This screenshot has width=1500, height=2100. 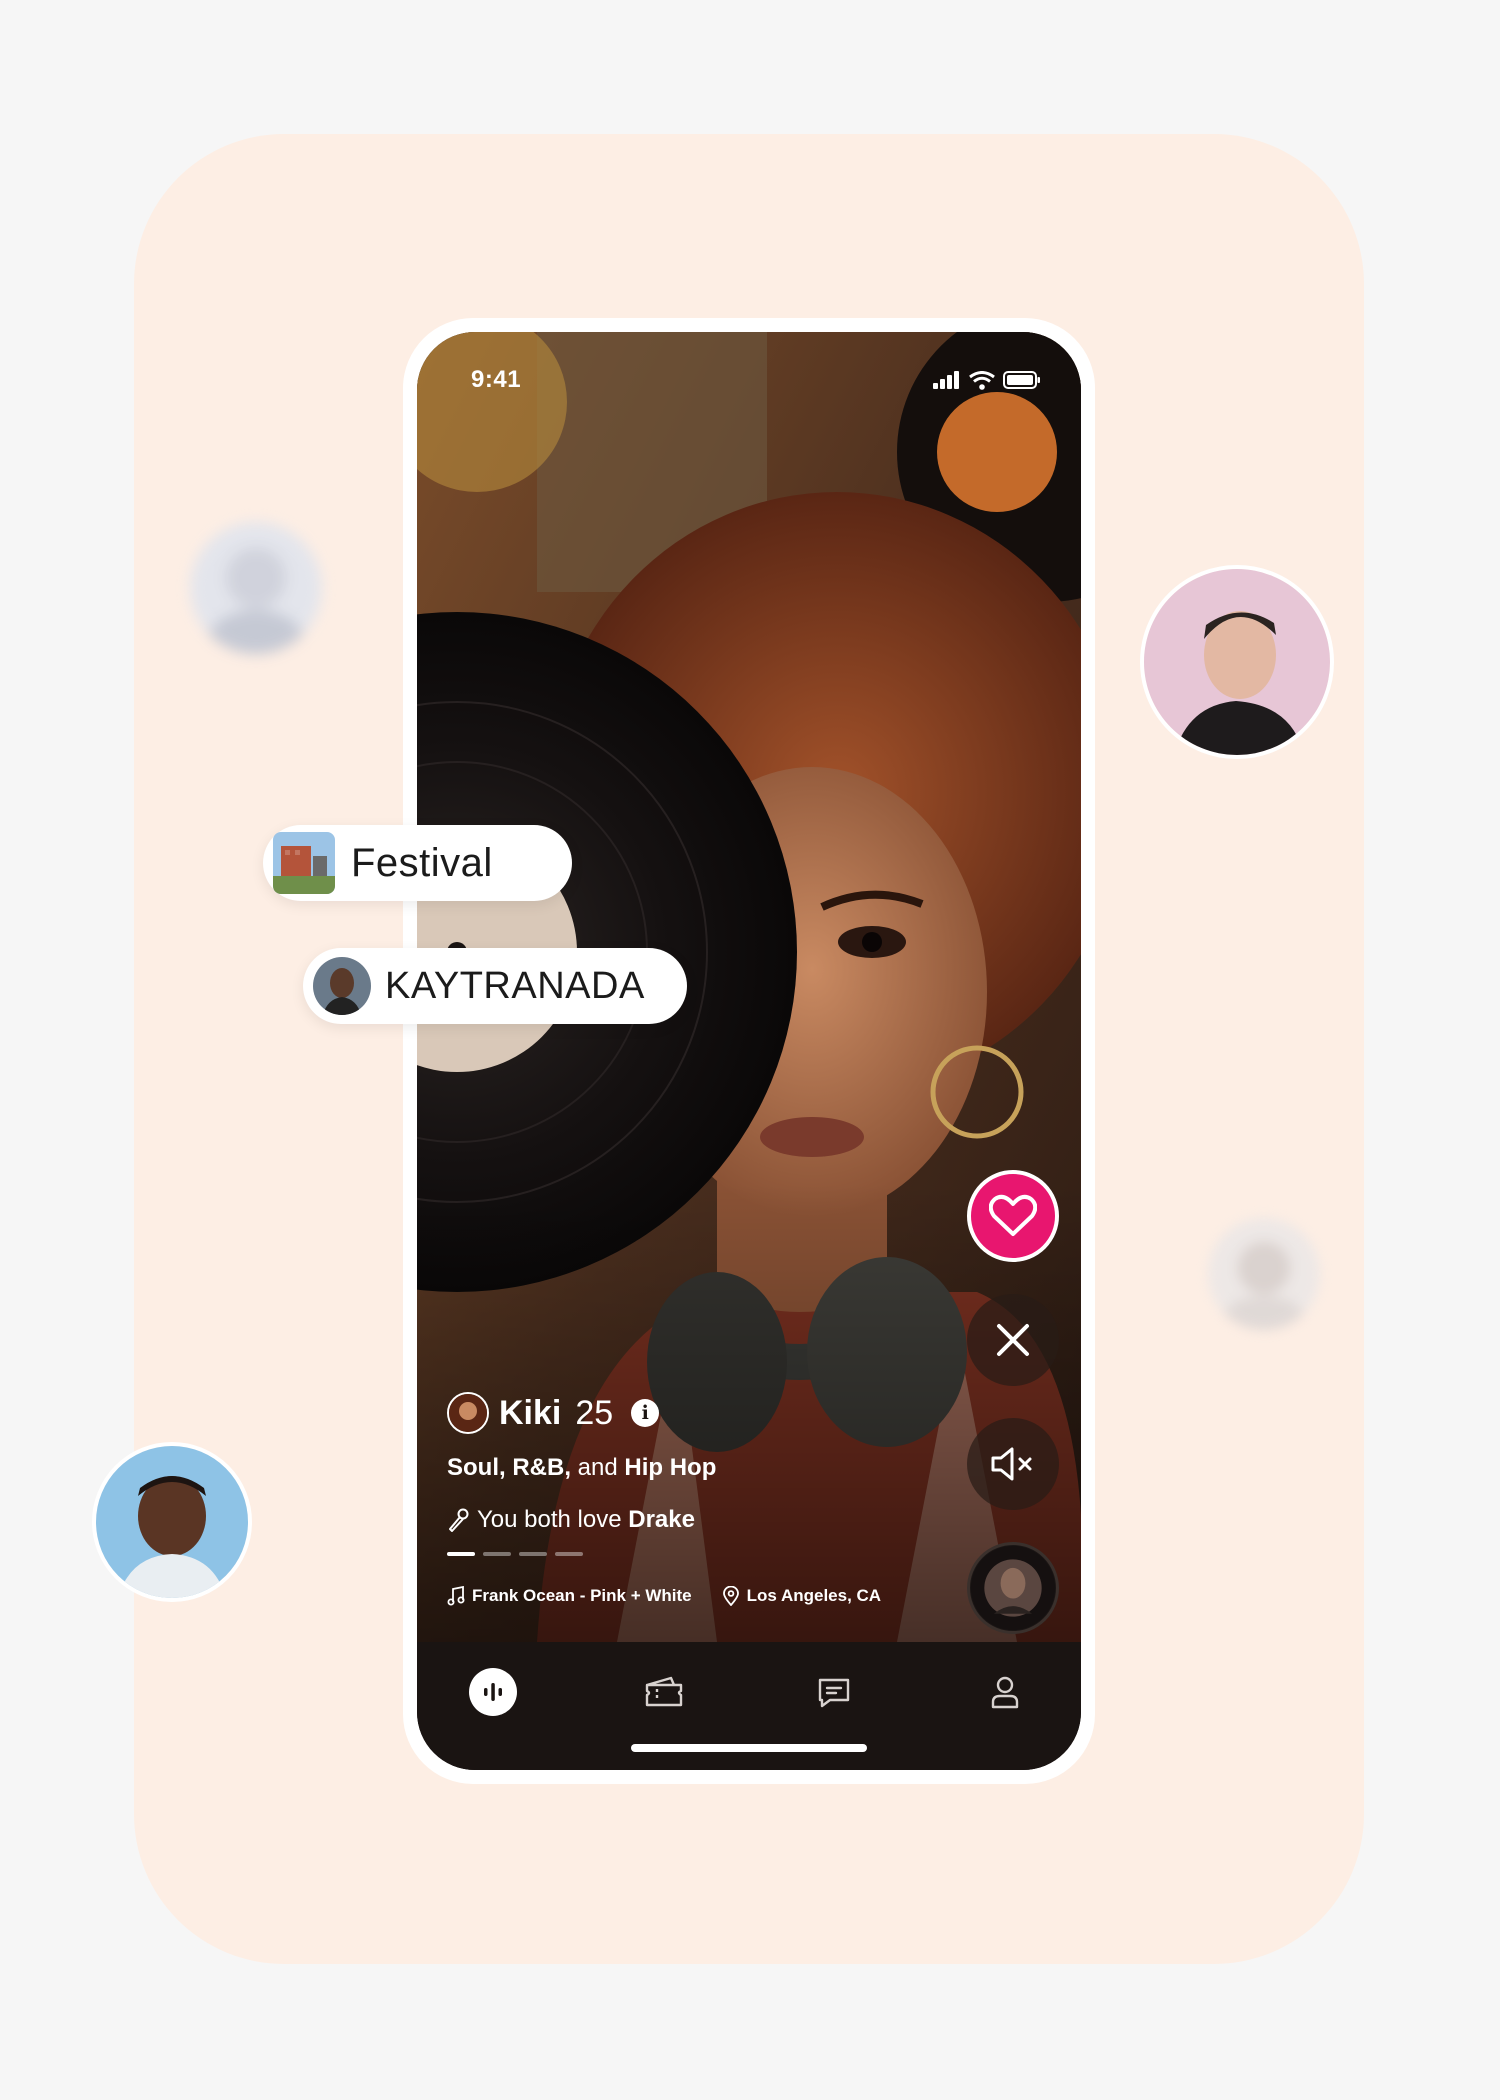 I want to click on microphone-icon, so click(x=459, y=1520).